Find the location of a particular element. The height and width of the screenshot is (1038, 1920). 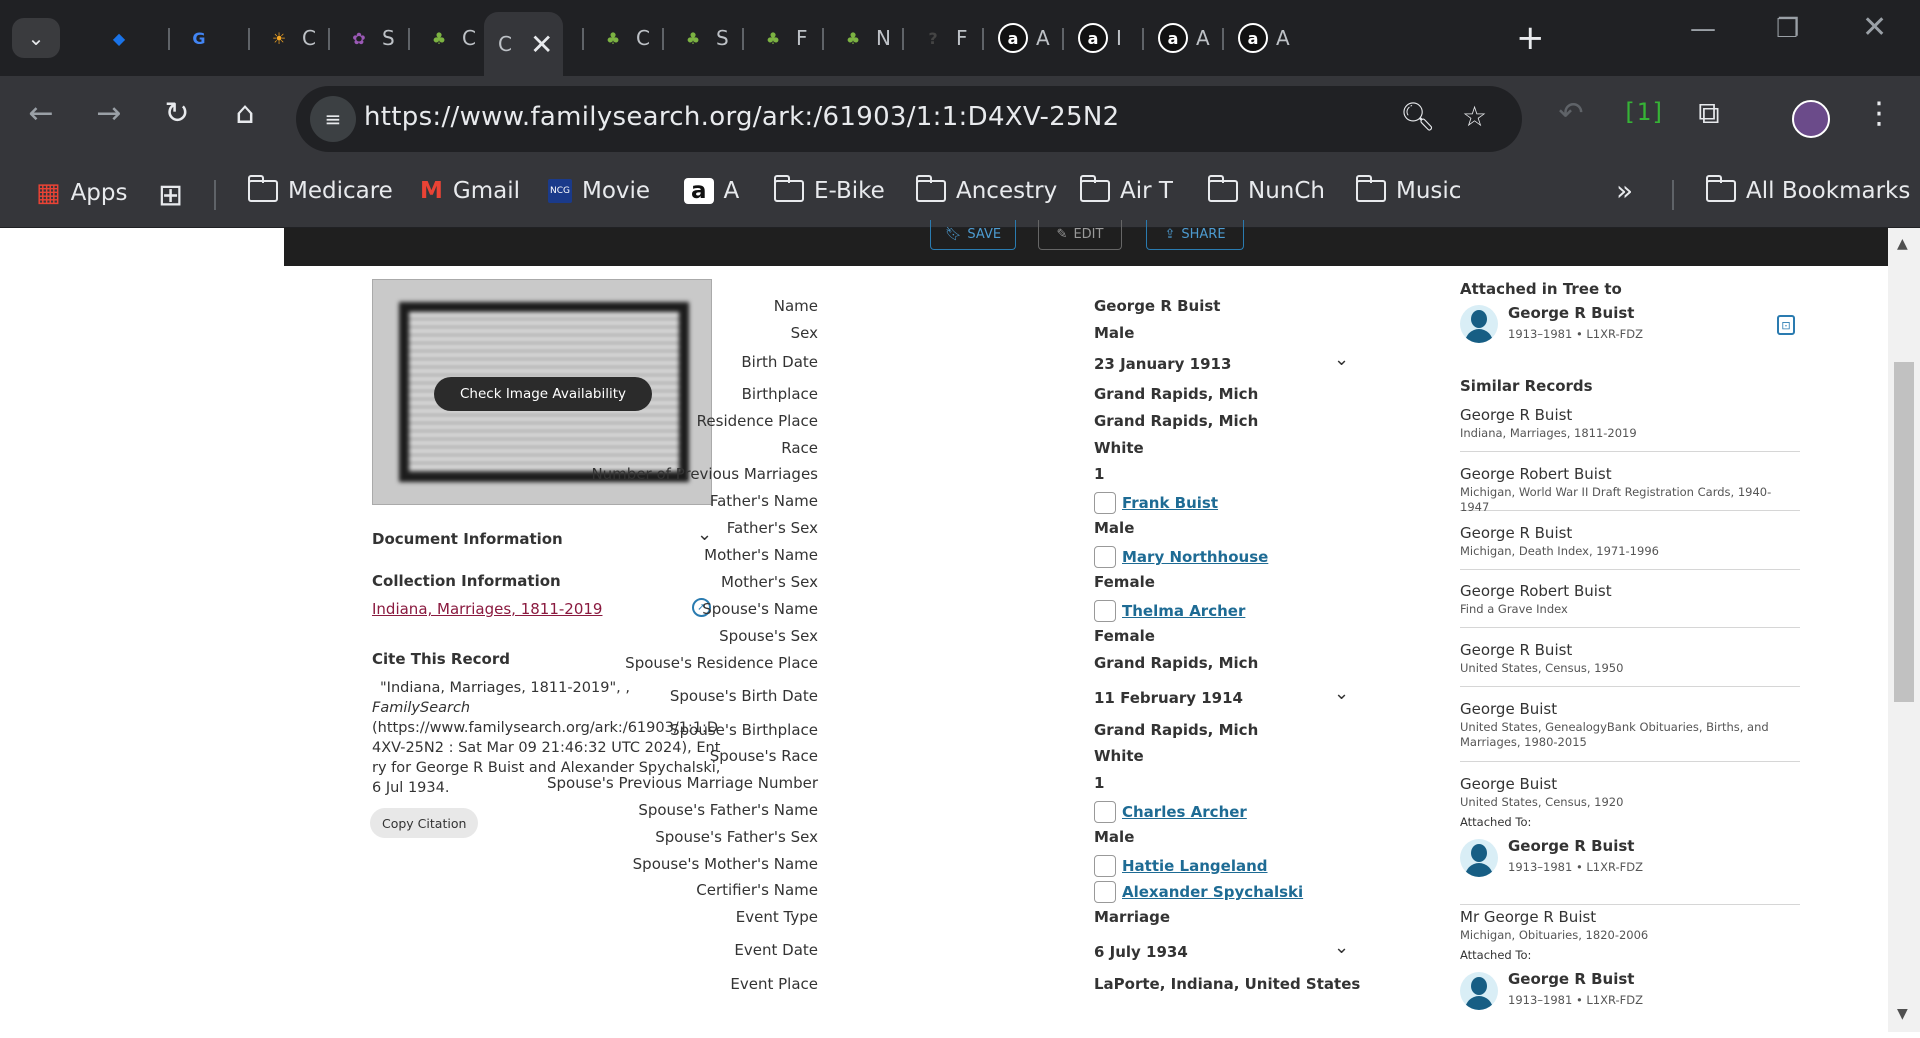

close-window-button: ✕ is located at coordinates (1874, 27).